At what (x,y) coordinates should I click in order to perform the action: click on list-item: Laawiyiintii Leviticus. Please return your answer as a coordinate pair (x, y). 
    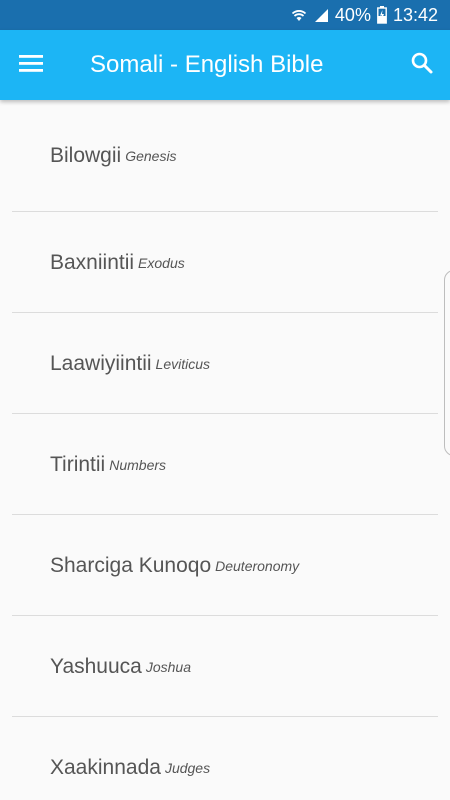
    Looking at the image, I should click on (225, 363).